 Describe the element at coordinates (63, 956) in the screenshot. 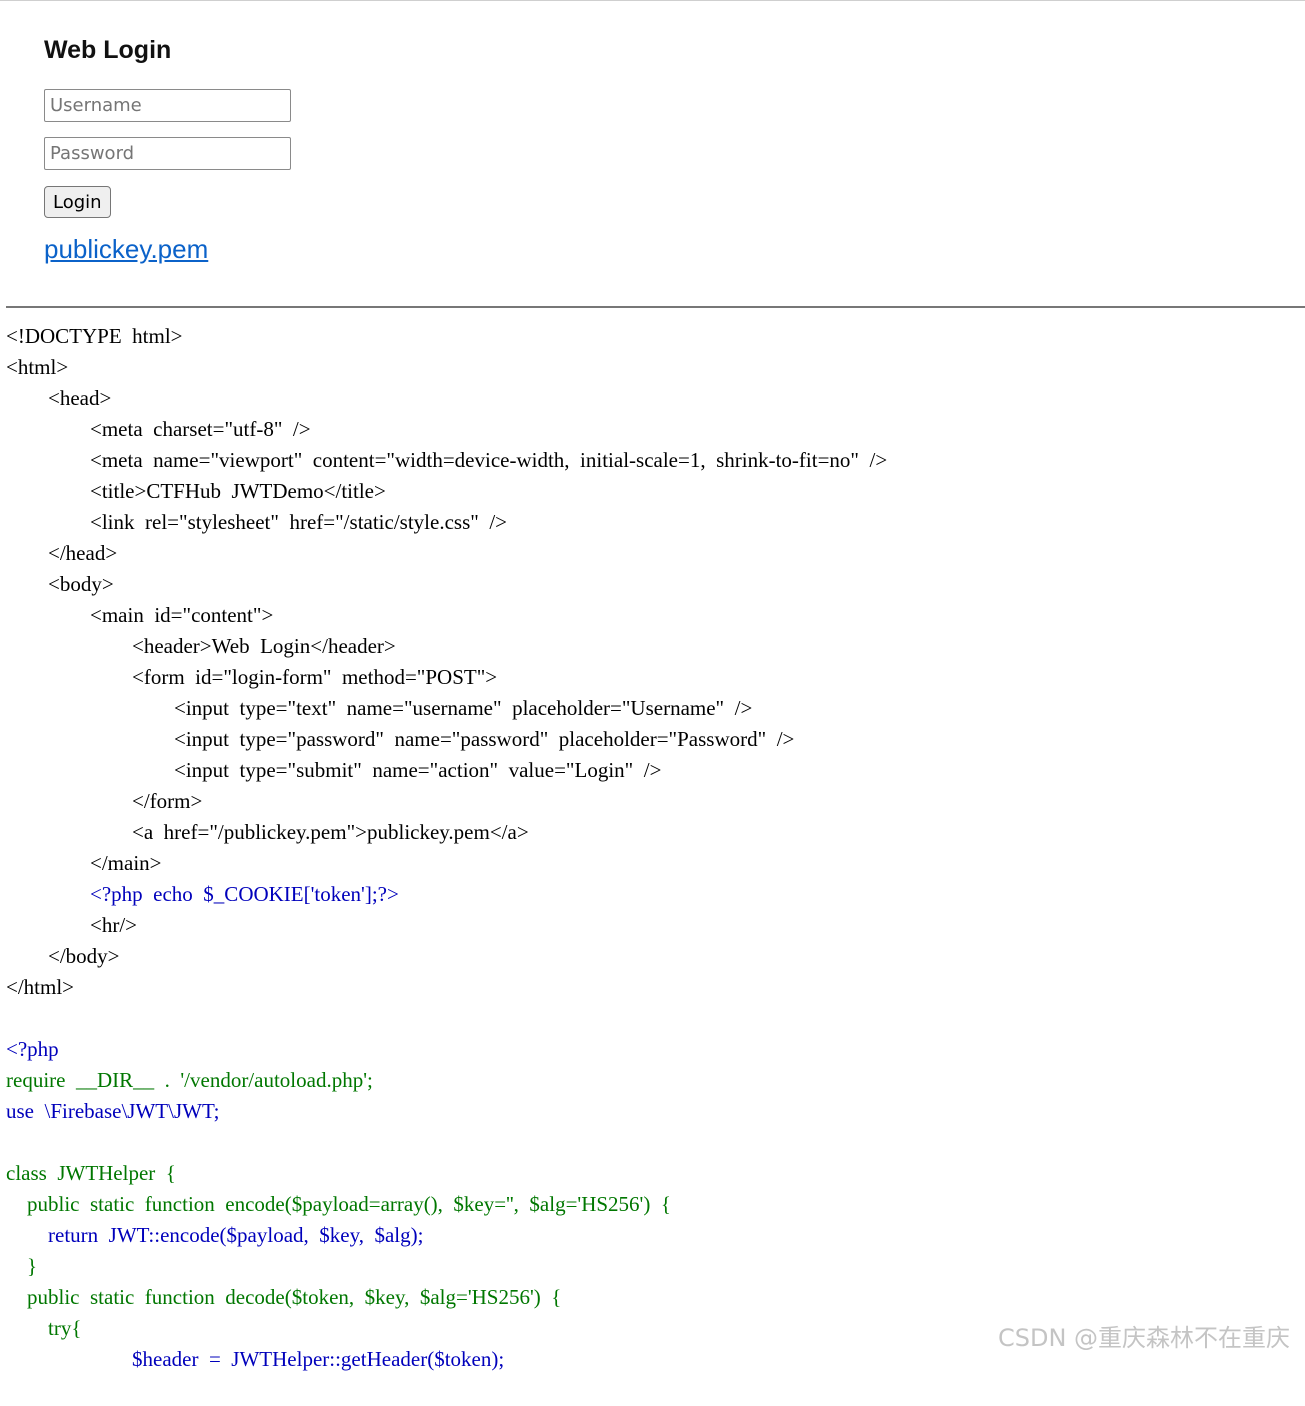

I see `code-line: </body>` at that location.